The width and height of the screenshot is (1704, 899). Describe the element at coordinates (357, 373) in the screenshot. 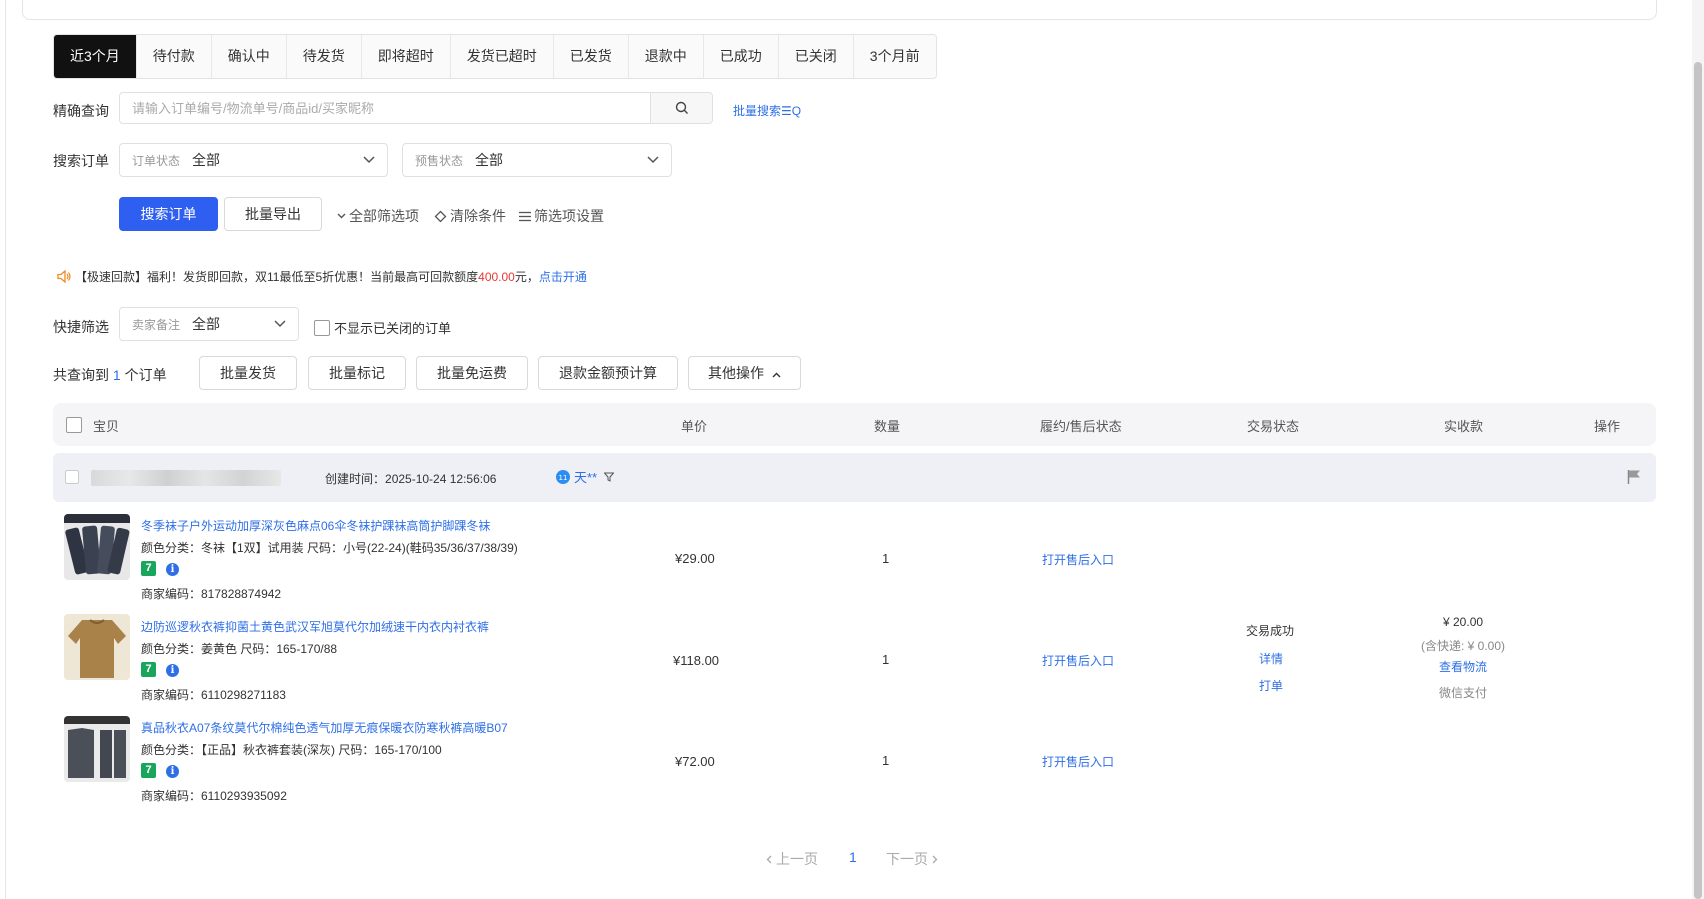

I see `batch-mark-button: 批量标记` at that location.